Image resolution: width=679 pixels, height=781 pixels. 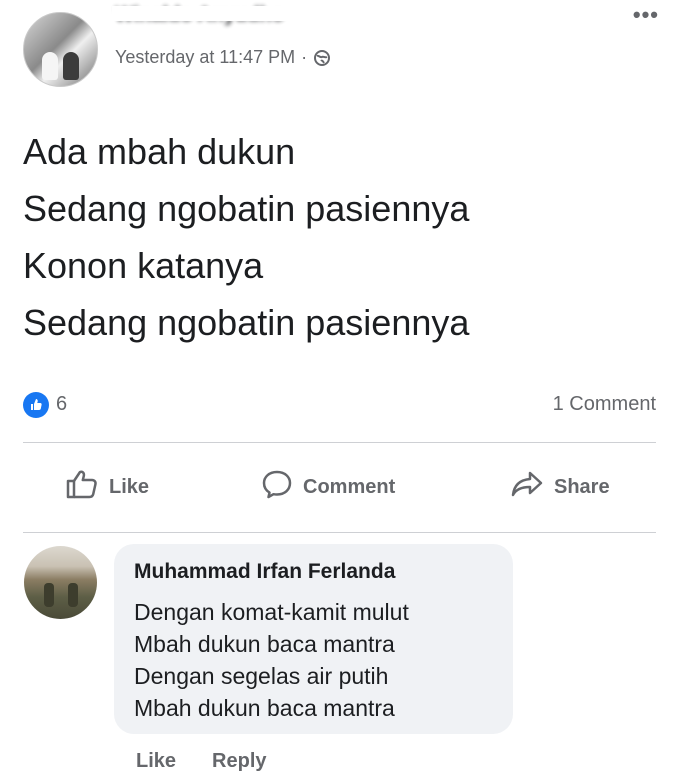 What do you see at coordinates (646, 15) in the screenshot?
I see `more-options-button: •••` at bounding box center [646, 15].